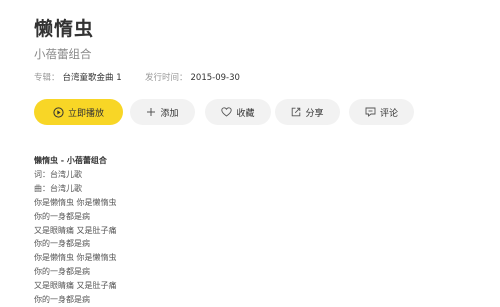 The height and width of the screenshot is (307, 500). I want to click on lyrics-header: 懒惰虫 - 小蓓蕾组合, so click(70, 160).